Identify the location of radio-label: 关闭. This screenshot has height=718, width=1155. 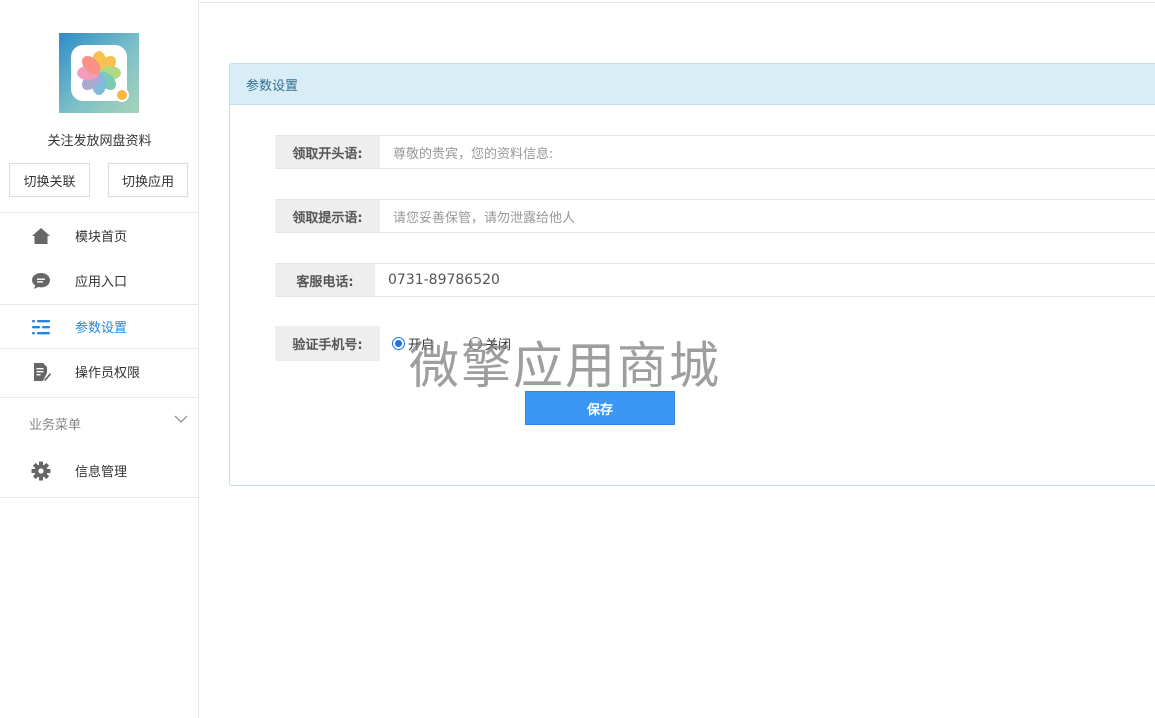
(498, 345).